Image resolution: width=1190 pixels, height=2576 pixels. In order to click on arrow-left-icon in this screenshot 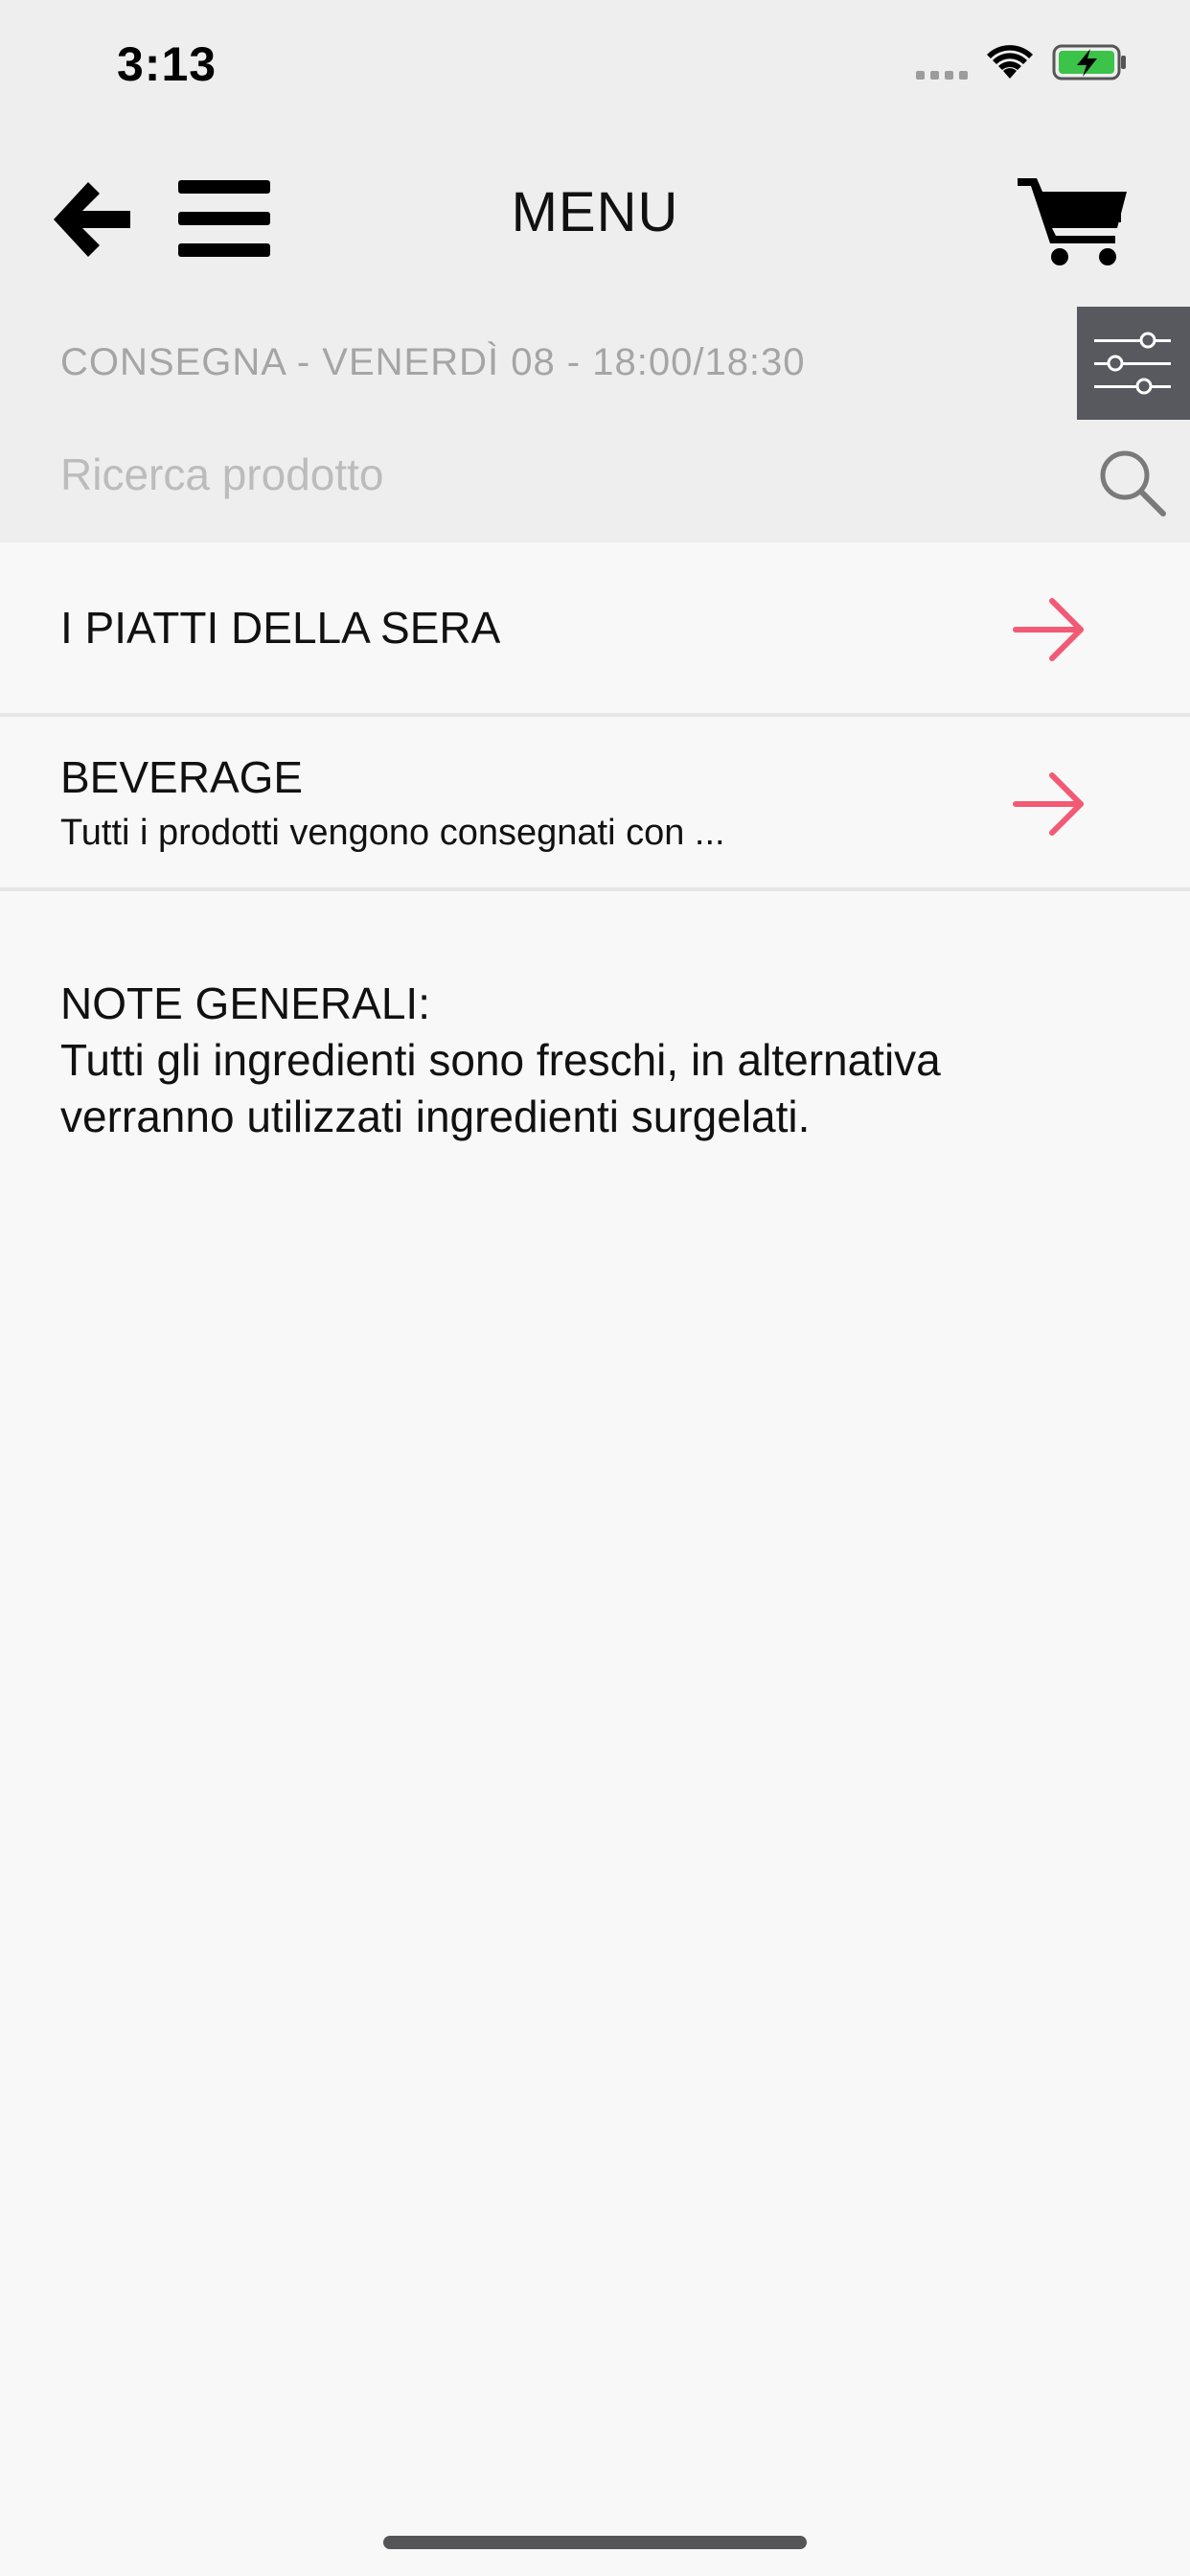, I will do `click(91, 219)`.